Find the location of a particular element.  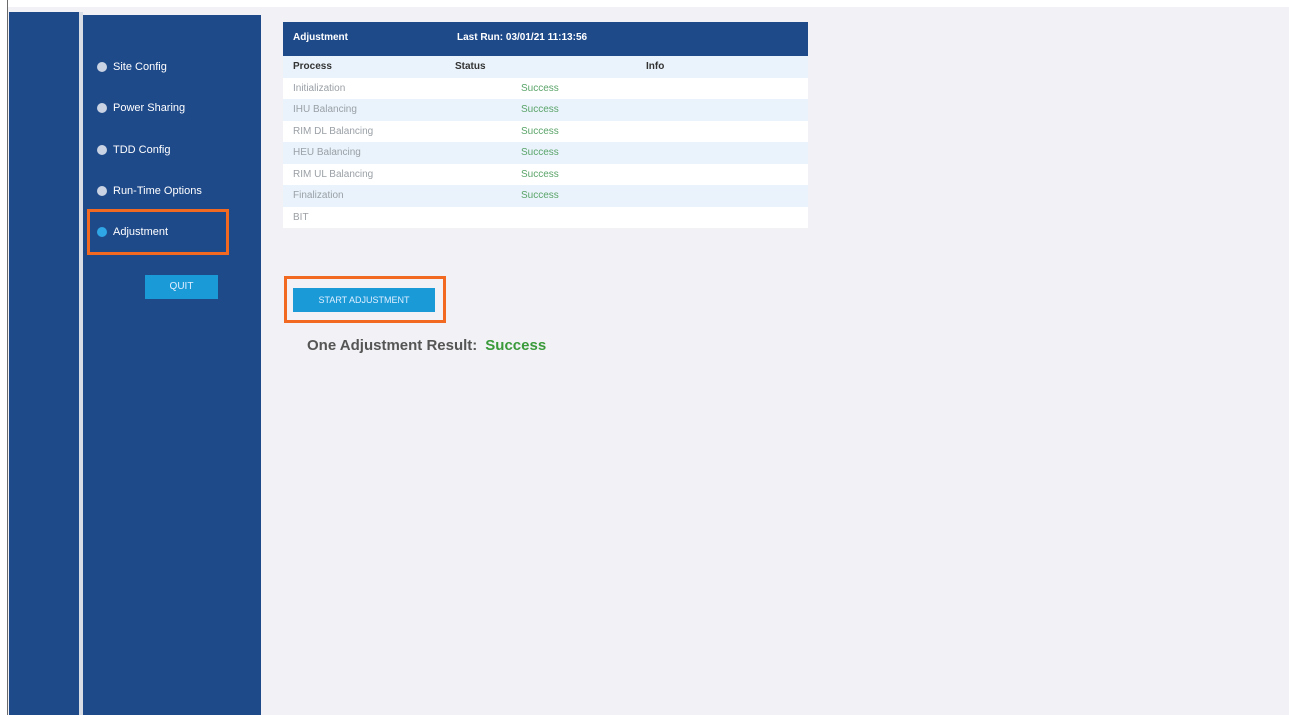

start-adjustment-button: START ADJUSTMENT is located at coordinates (364, 300).